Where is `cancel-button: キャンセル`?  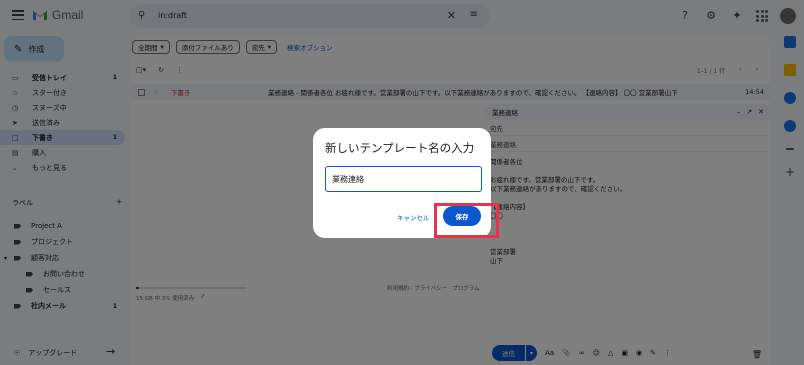 cancel-button: キャンセル is located at coordinates (413, 217).